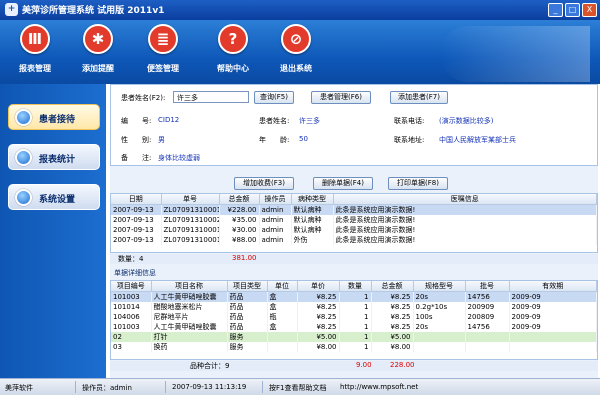 Image resolution: width=600 pixels, height=395 pixels. What do you see at coordinates (572, 10) in the screenshot?
I see `maximize-button: □` at bounding box center [572, 10].